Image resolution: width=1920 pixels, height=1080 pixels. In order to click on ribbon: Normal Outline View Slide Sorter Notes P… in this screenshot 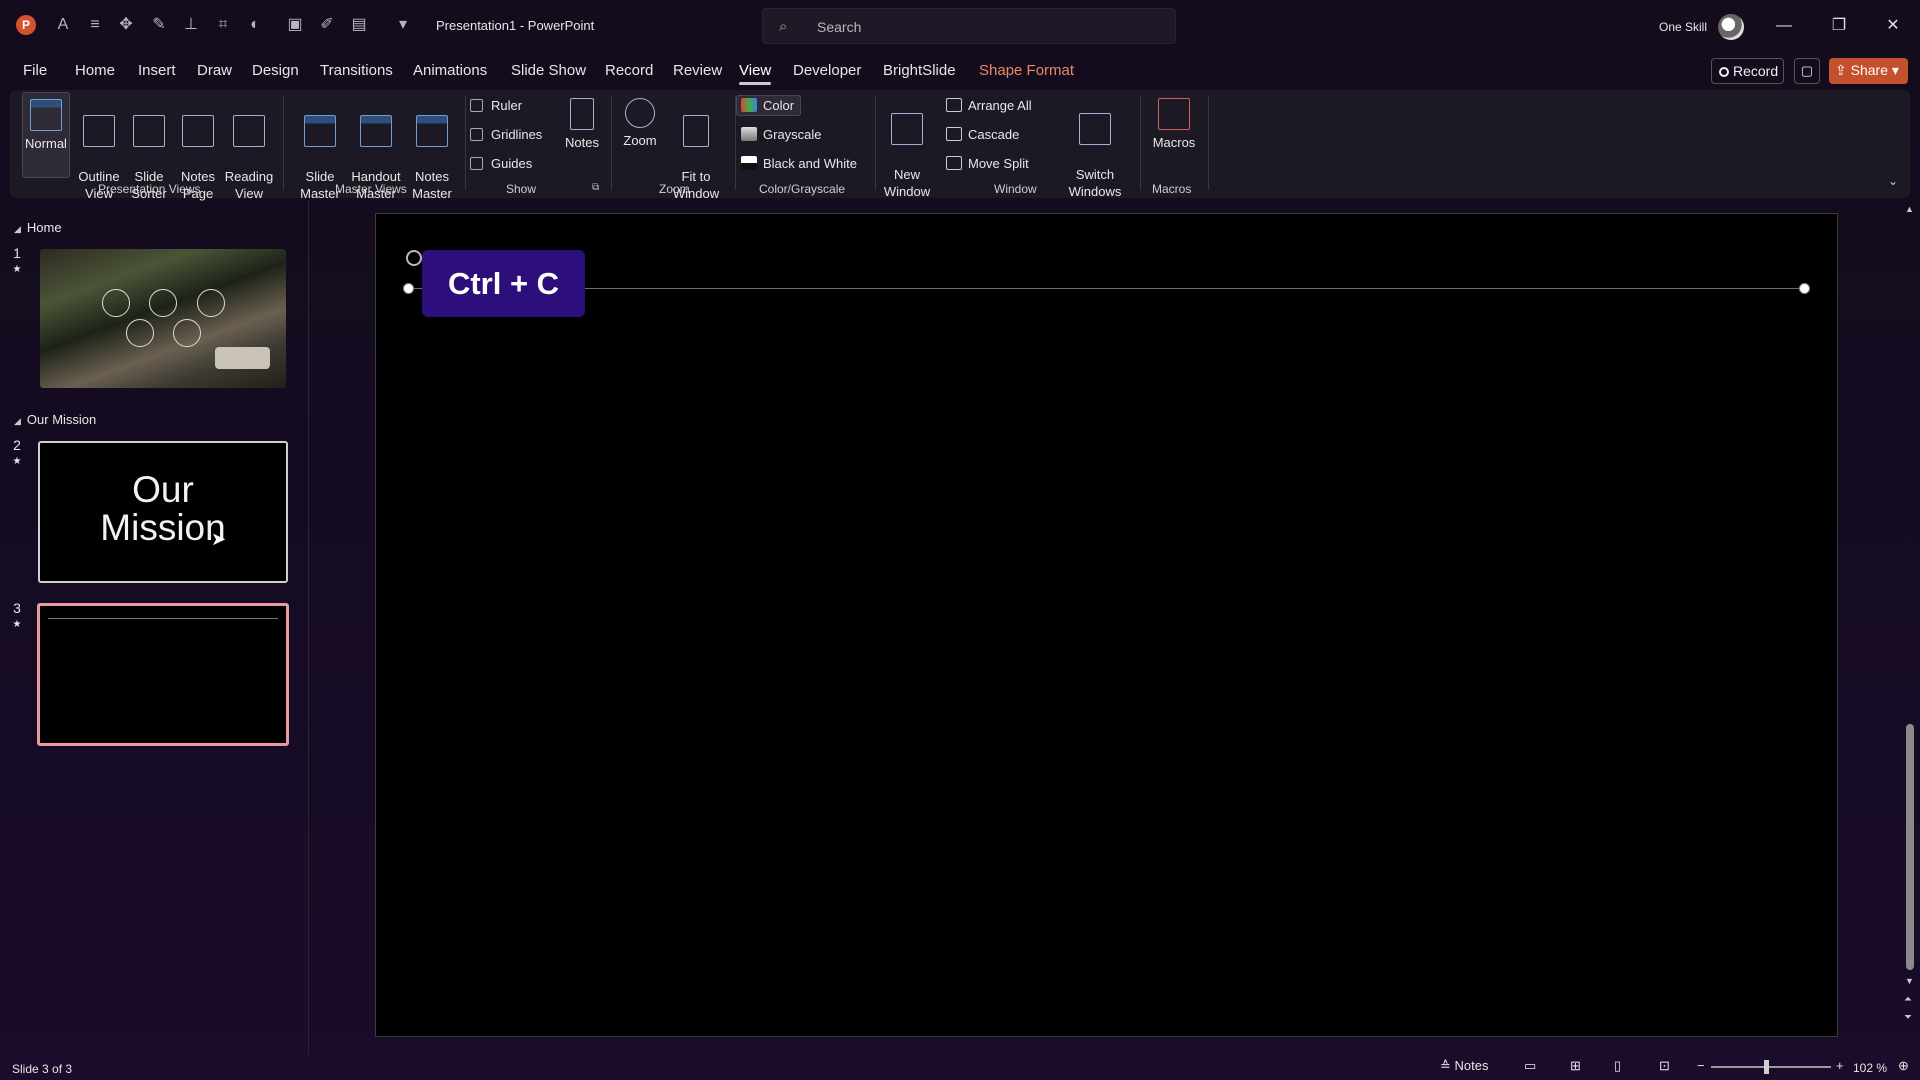, I will do `click(960, 145)`.